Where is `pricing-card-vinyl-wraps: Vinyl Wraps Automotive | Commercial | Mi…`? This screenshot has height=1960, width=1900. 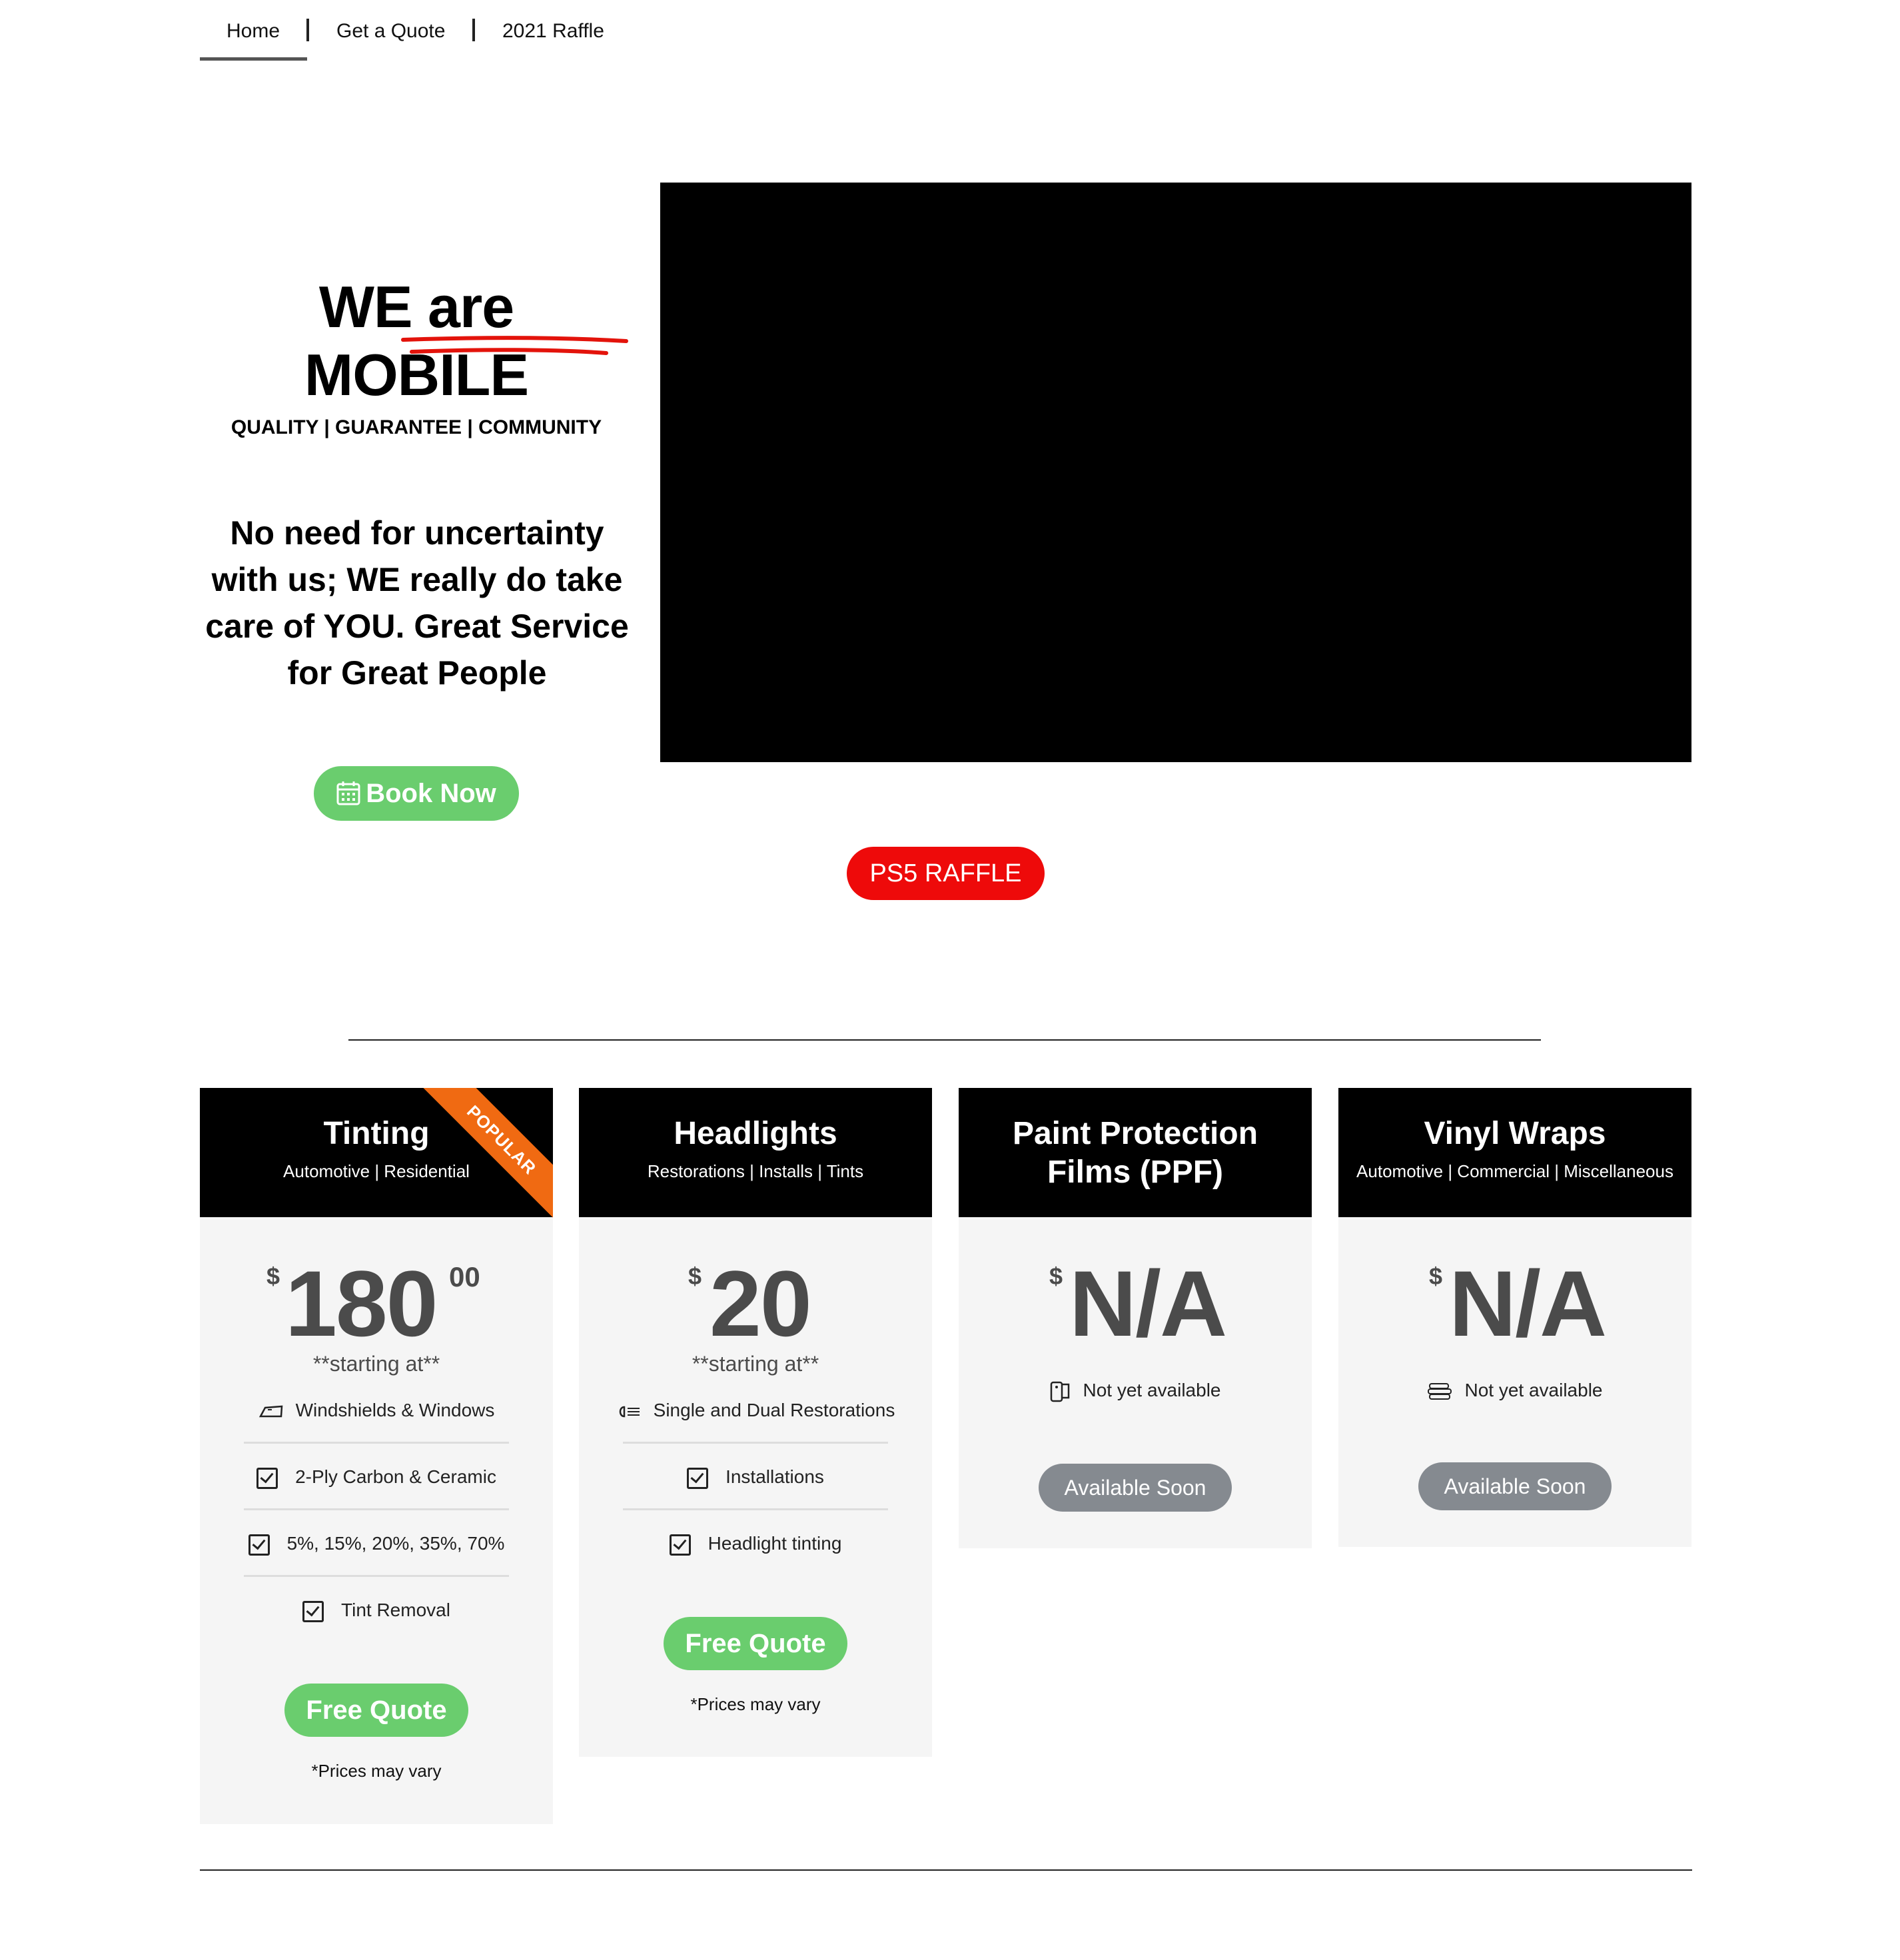 pricing-card-vinyl-wraps: Vinyl Wraps Automotive | Commercial | Mi… is located at coordinates (1514, 1317).